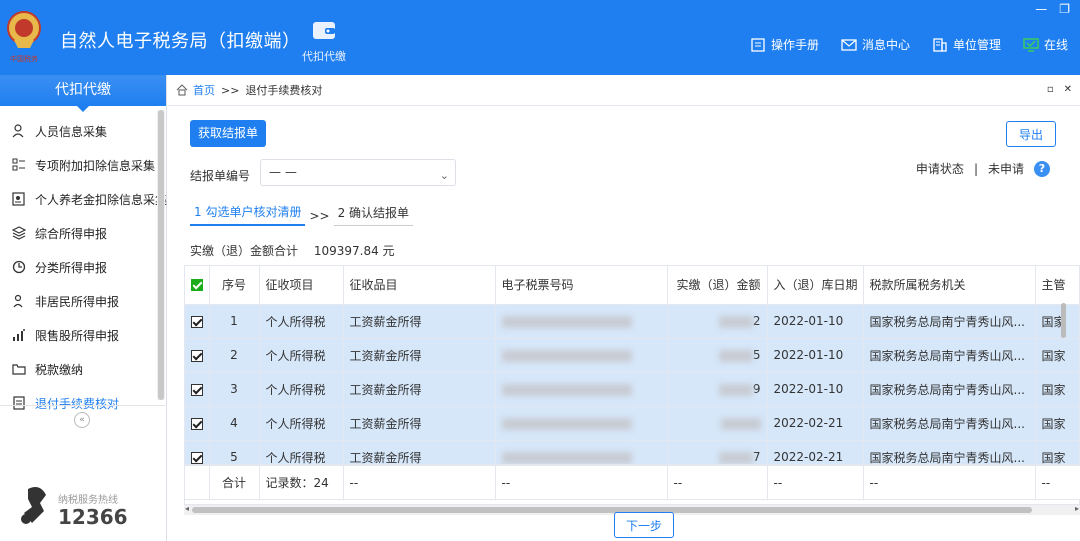 The width and height of the screenshot is (1080, 541). I want to click on chevron-down-icon: ⌄, so click(444, 175).